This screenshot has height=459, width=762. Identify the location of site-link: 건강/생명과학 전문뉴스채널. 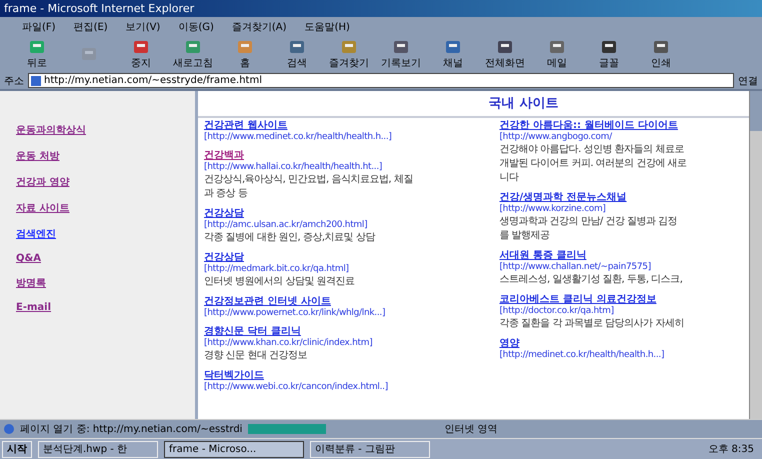
(624, 197).